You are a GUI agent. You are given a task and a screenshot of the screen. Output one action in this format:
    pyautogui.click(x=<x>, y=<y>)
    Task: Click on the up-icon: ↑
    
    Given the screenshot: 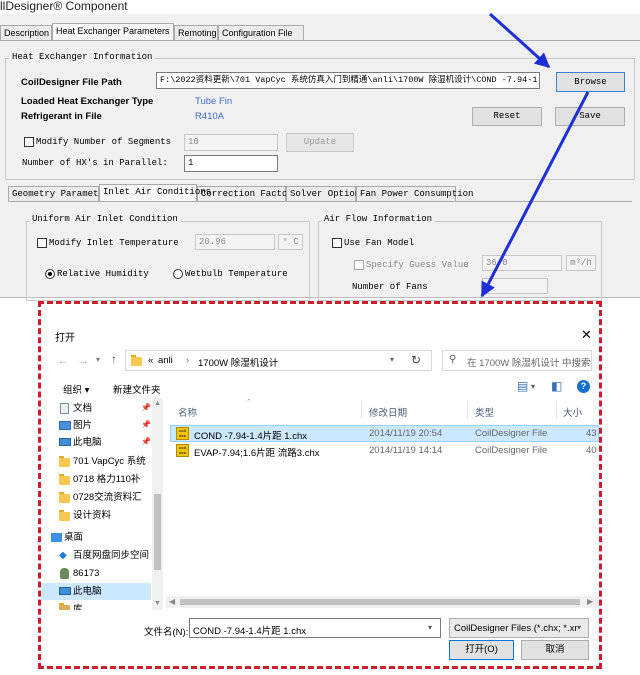 What is the action you would take?
    pyautogui.click(x=114, y=359)
    